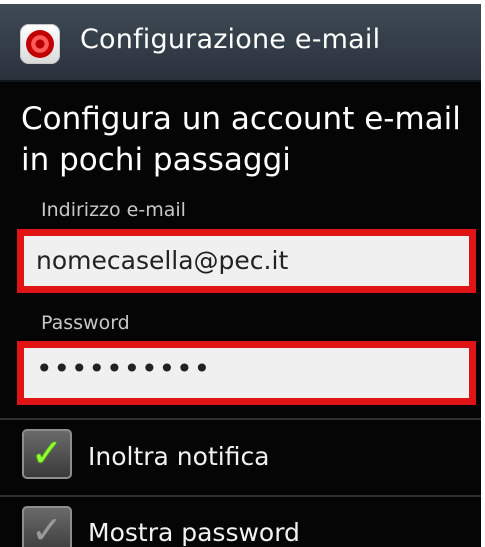 This screenshot has height=547, width=485. What do you see at coordinates (113, 210) in the screenshot?
I see `email-label: Indirizzo e-mail` at bounding box center [113, 210].